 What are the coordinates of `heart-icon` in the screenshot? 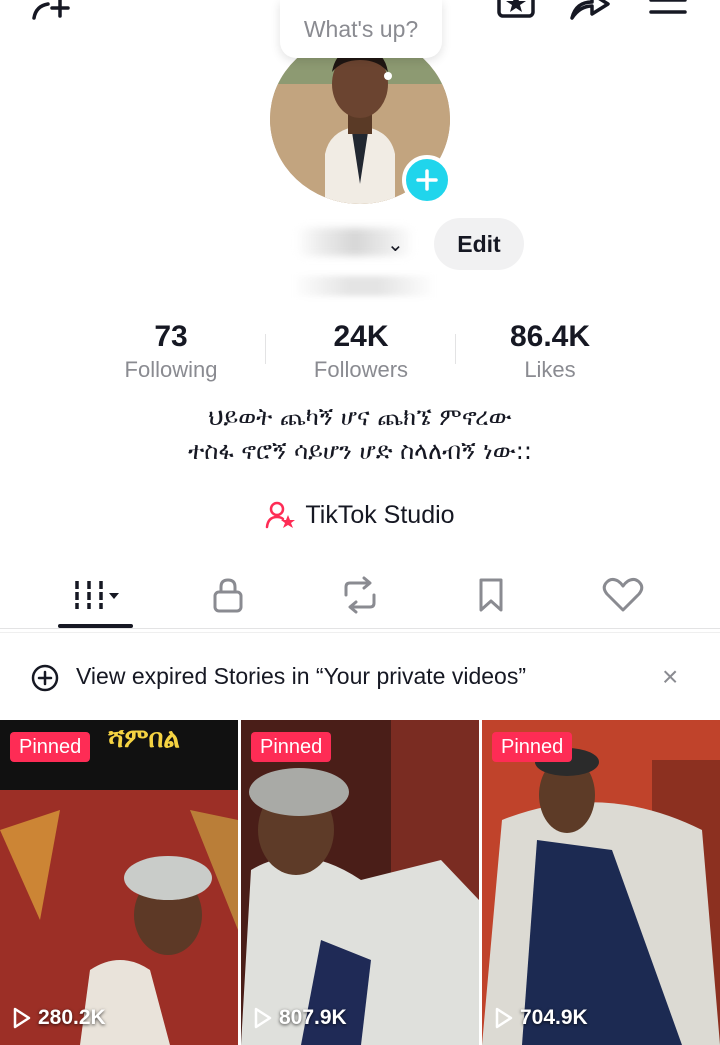 It's located at (623, 594).